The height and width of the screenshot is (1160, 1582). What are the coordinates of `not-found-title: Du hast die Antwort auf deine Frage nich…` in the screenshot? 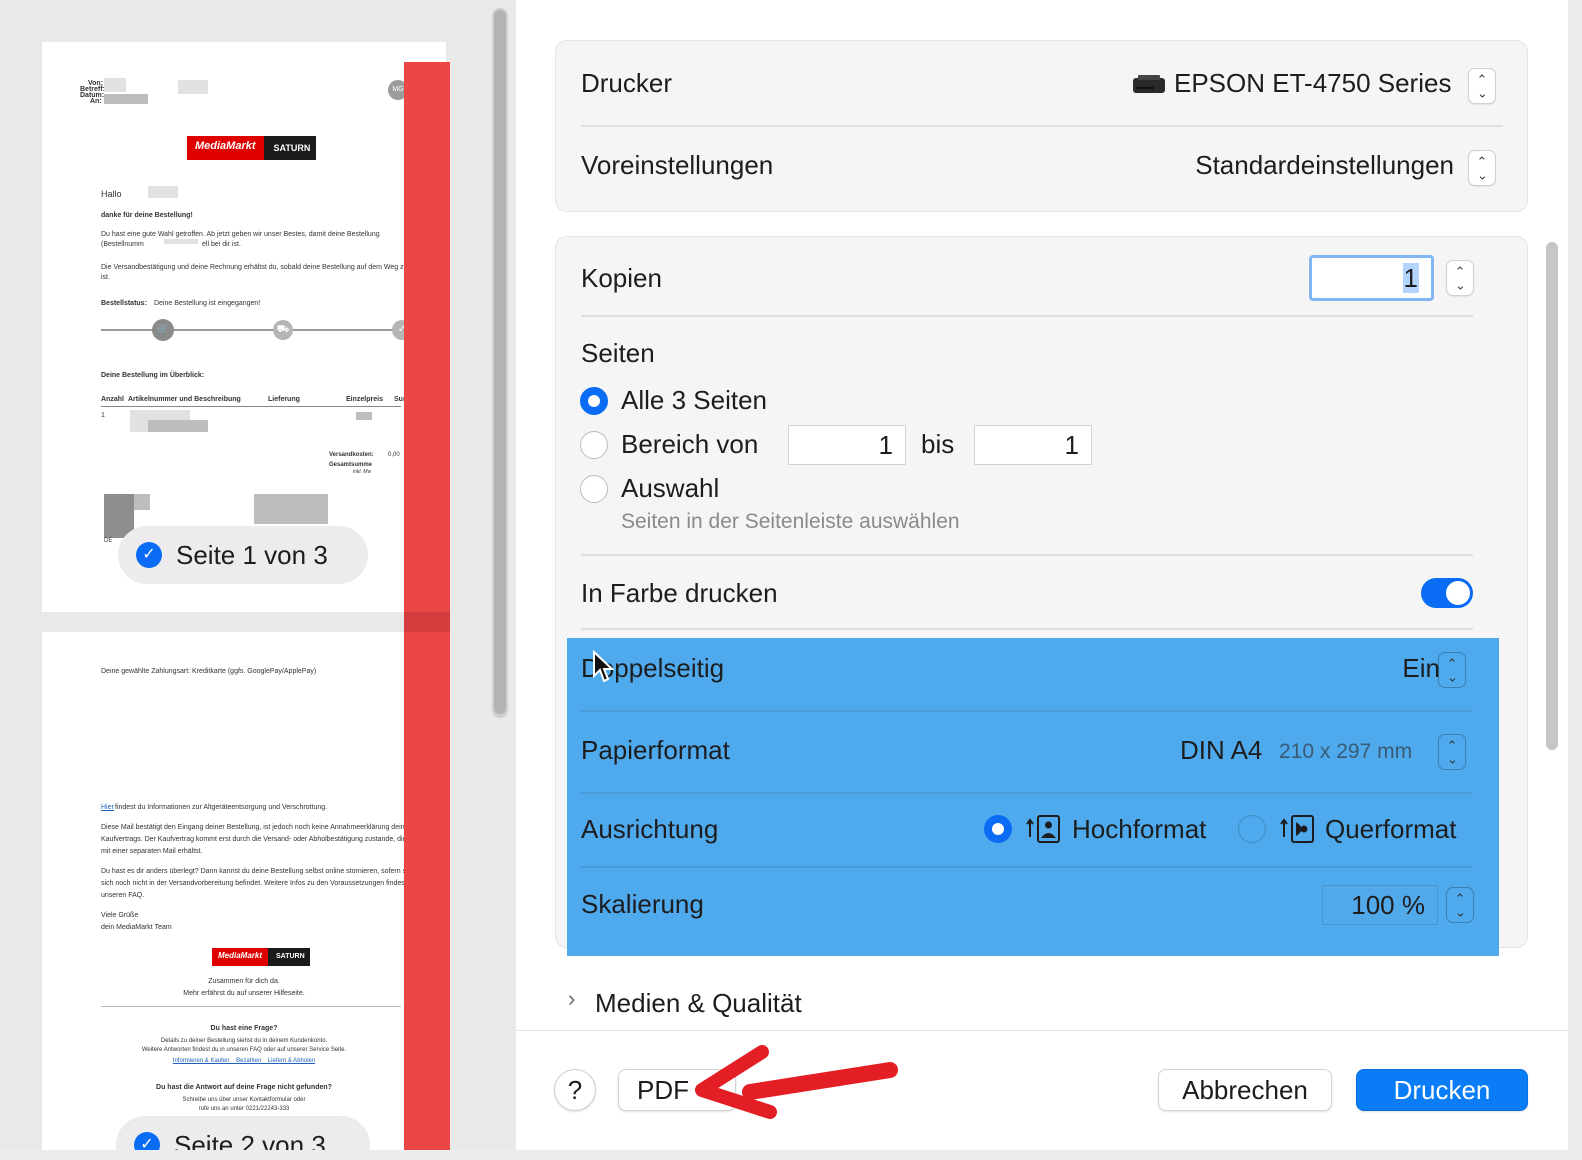 It's located at (244, 1087).